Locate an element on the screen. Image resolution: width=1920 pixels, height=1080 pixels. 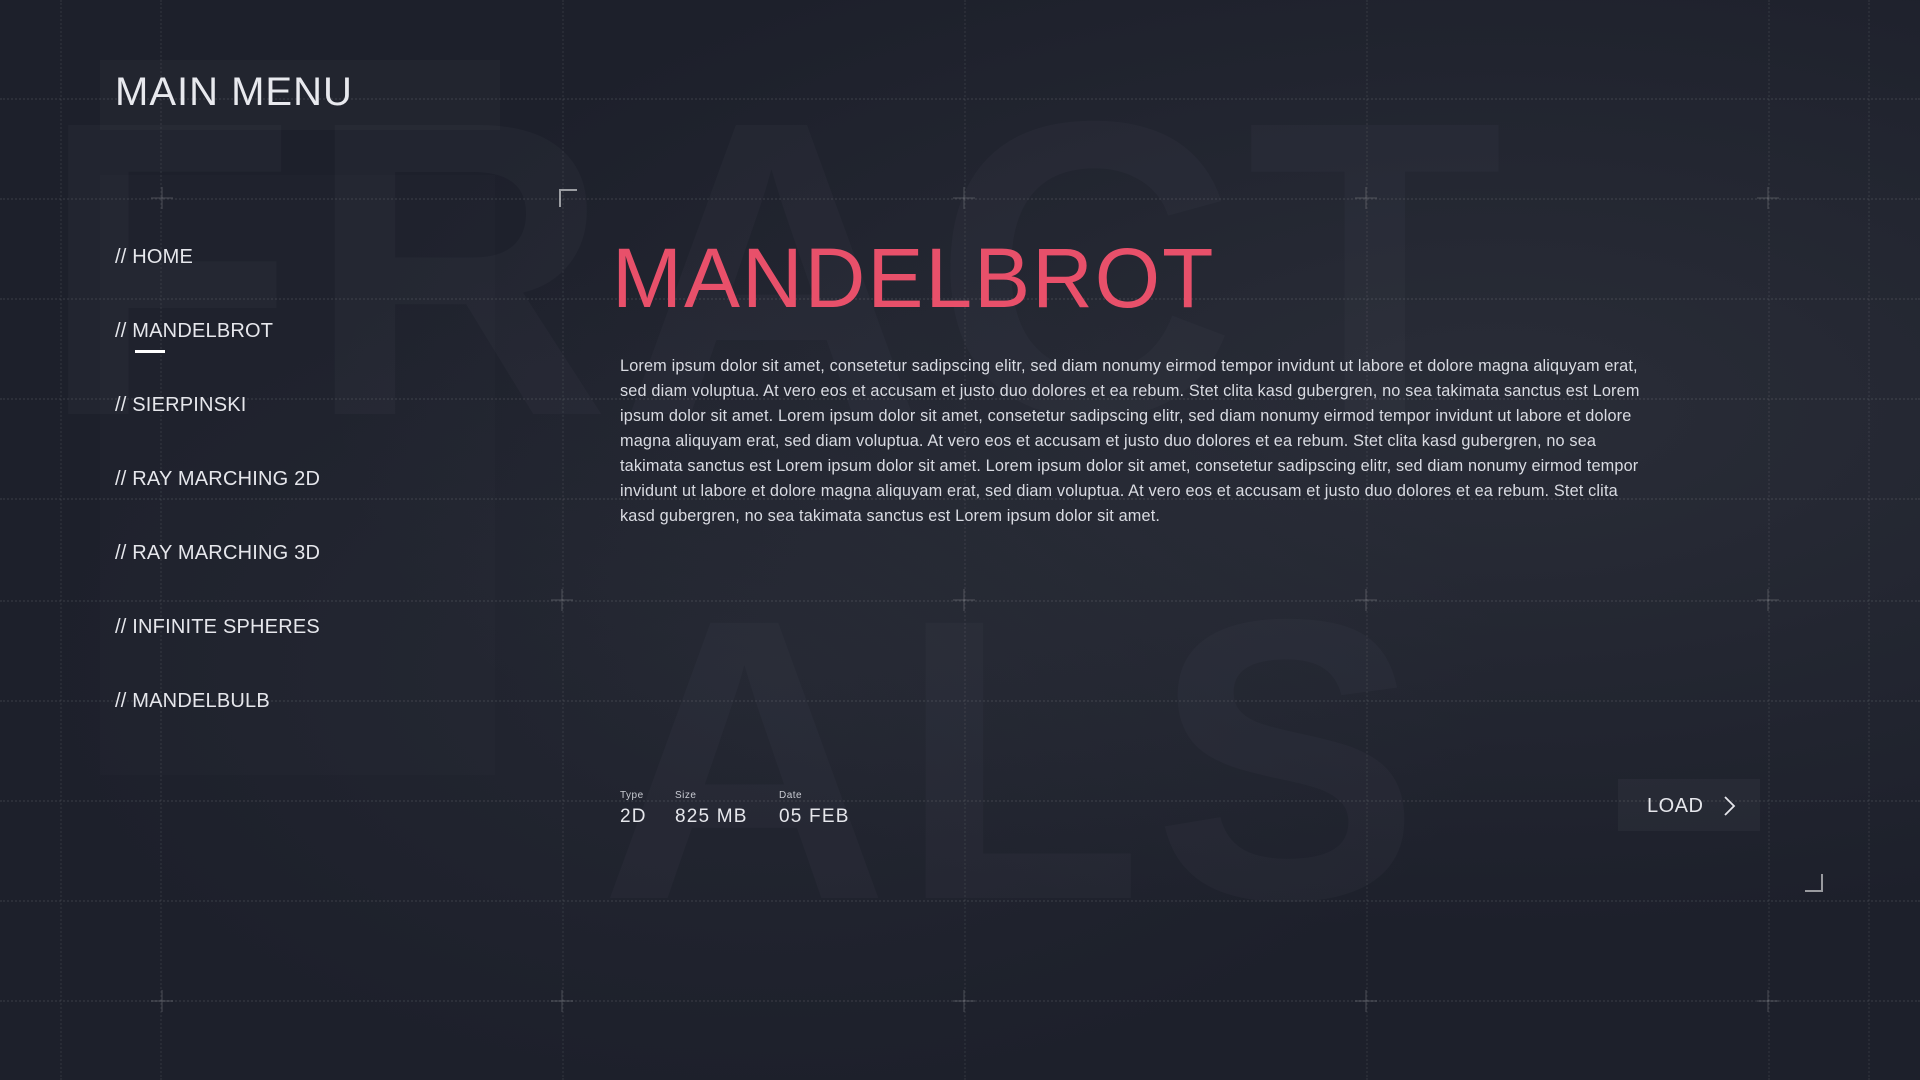
content-title: MANDELBROT is located at coordinates (914, 278).